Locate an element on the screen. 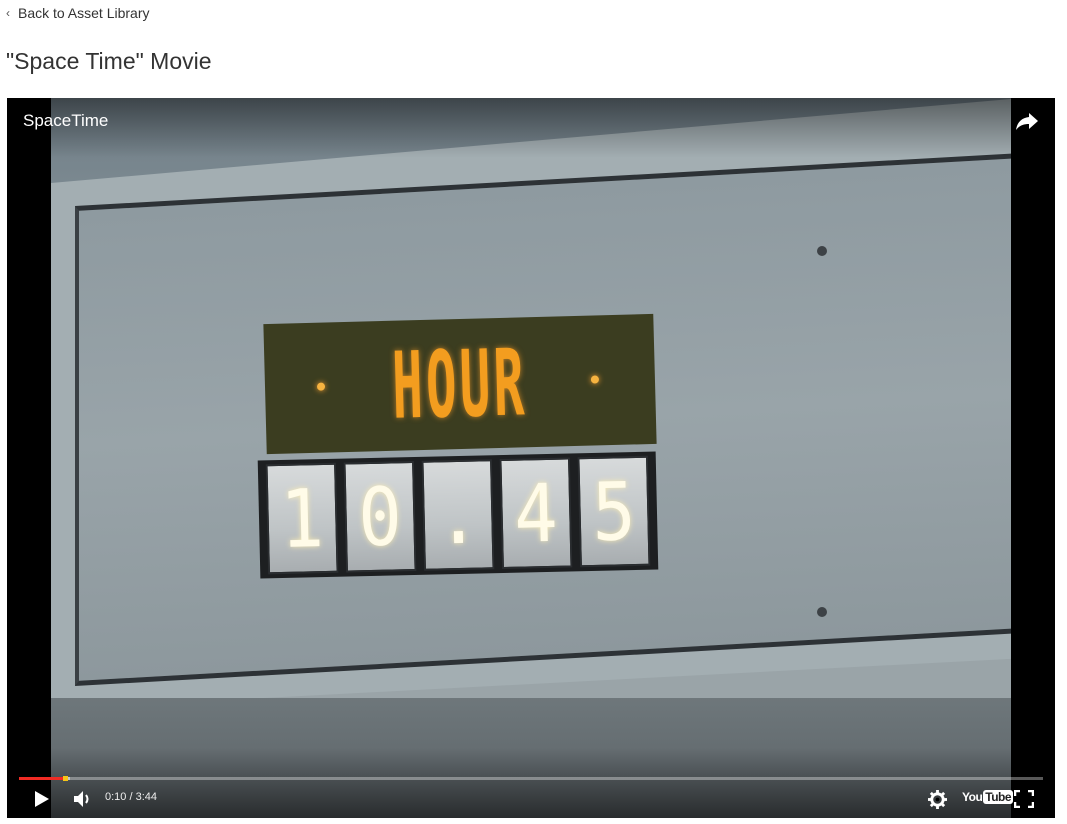  hour-sign-text: HOUR is located at coordinates (460, 384).